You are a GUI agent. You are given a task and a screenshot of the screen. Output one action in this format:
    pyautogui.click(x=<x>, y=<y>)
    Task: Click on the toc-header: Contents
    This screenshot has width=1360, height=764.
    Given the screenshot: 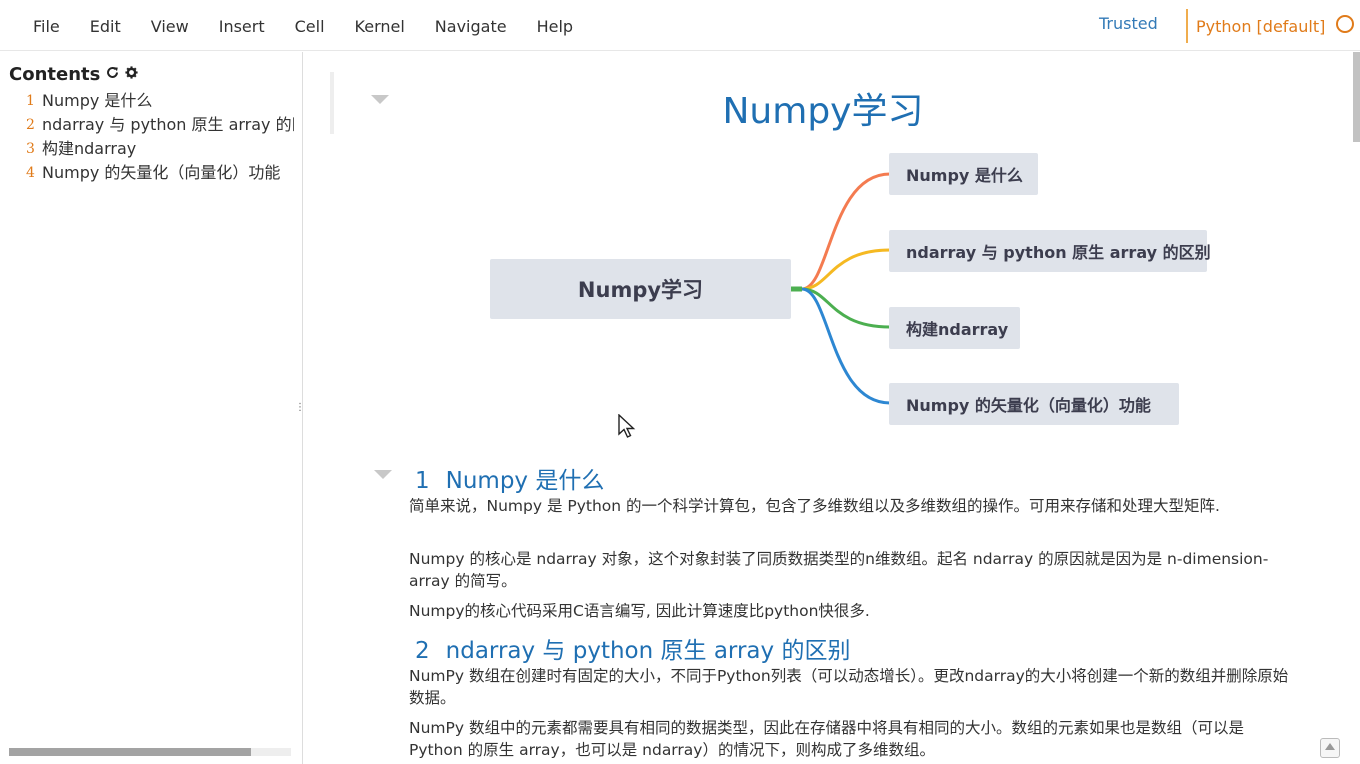 What is the action you would take?
    pyautogui.click(x=73, y=74)
    